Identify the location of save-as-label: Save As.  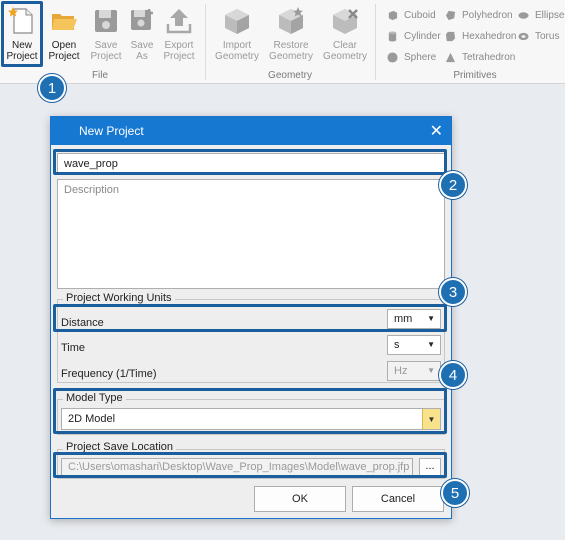
(142, 51).